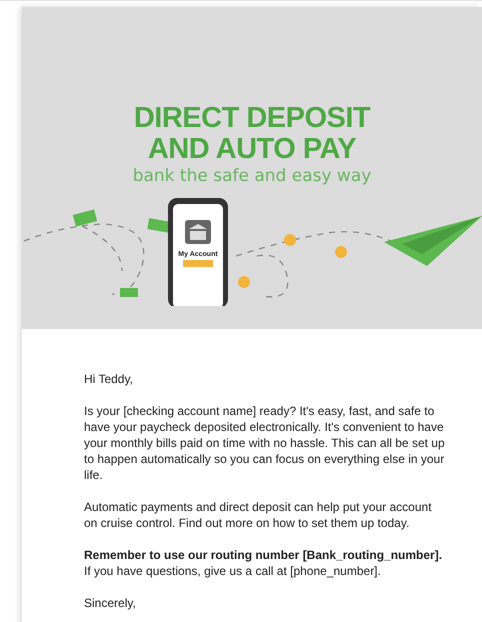  Describe the element at coordinates (252, 149) in the screenshot. I see `banner-headline: AND AUTO PAY` at that location.